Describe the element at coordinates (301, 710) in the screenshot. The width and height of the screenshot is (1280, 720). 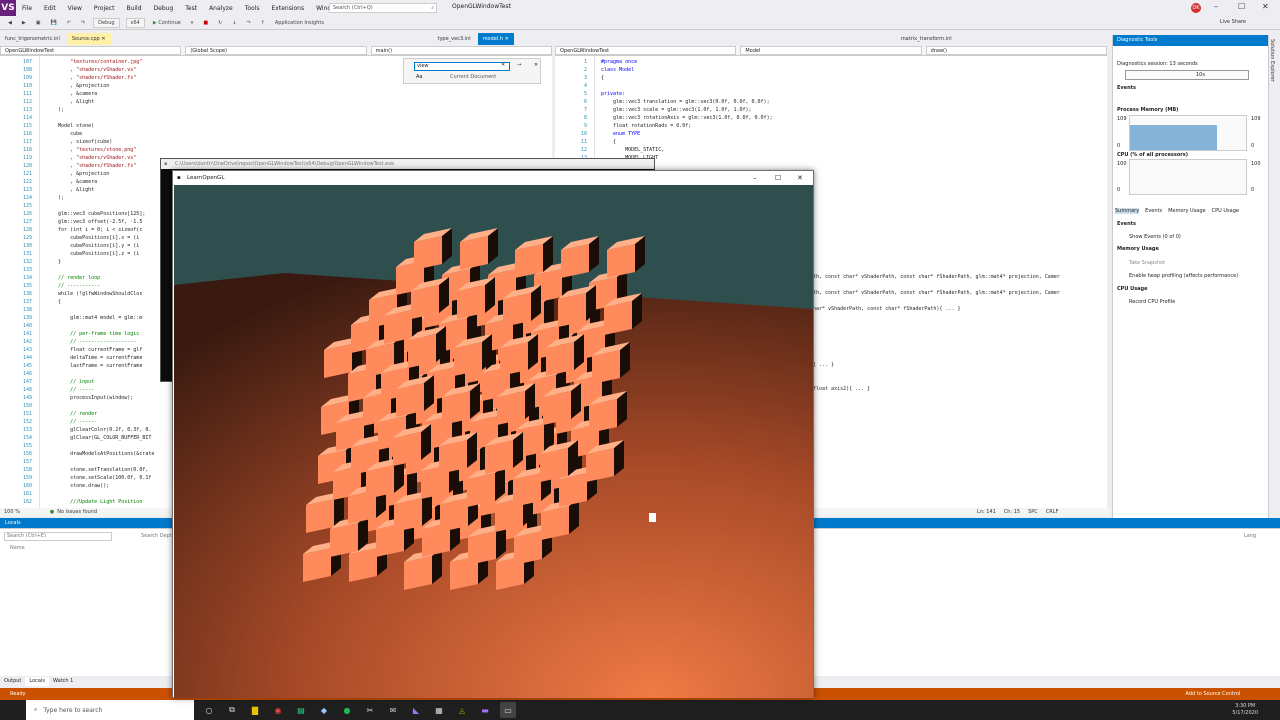
I see `excel-icon: ▤` at that location.